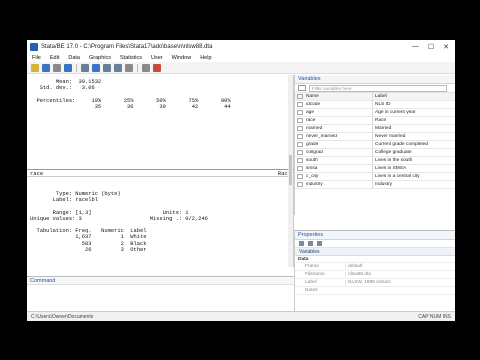  Describe the element at coordinates (137, 67) in the screenshot. I see `toolbar-divider` at that location.